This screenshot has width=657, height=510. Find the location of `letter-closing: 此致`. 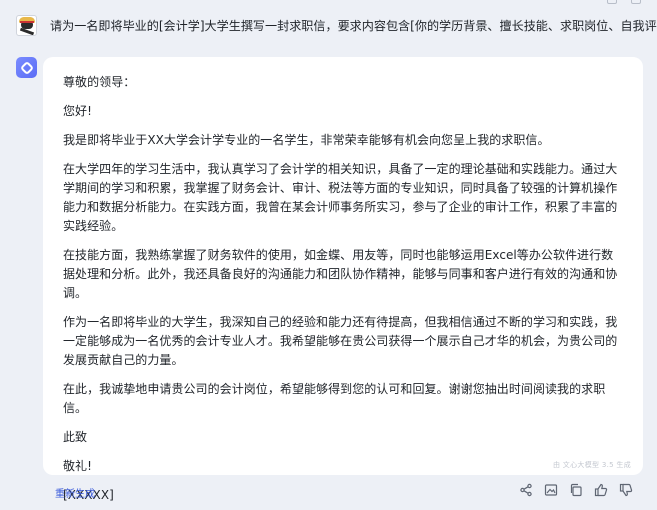

letter-closing: 此致 is located at coordinates (75, 437).